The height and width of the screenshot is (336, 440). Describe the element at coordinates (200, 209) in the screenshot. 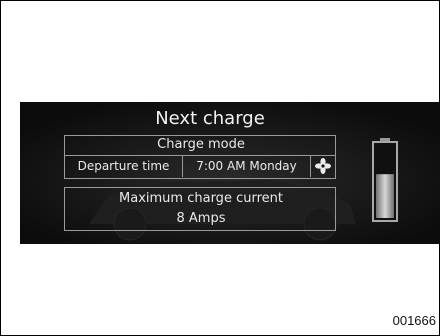

I see `max-charge-current-panel: Maximum charge current 8 Amps` at that location.